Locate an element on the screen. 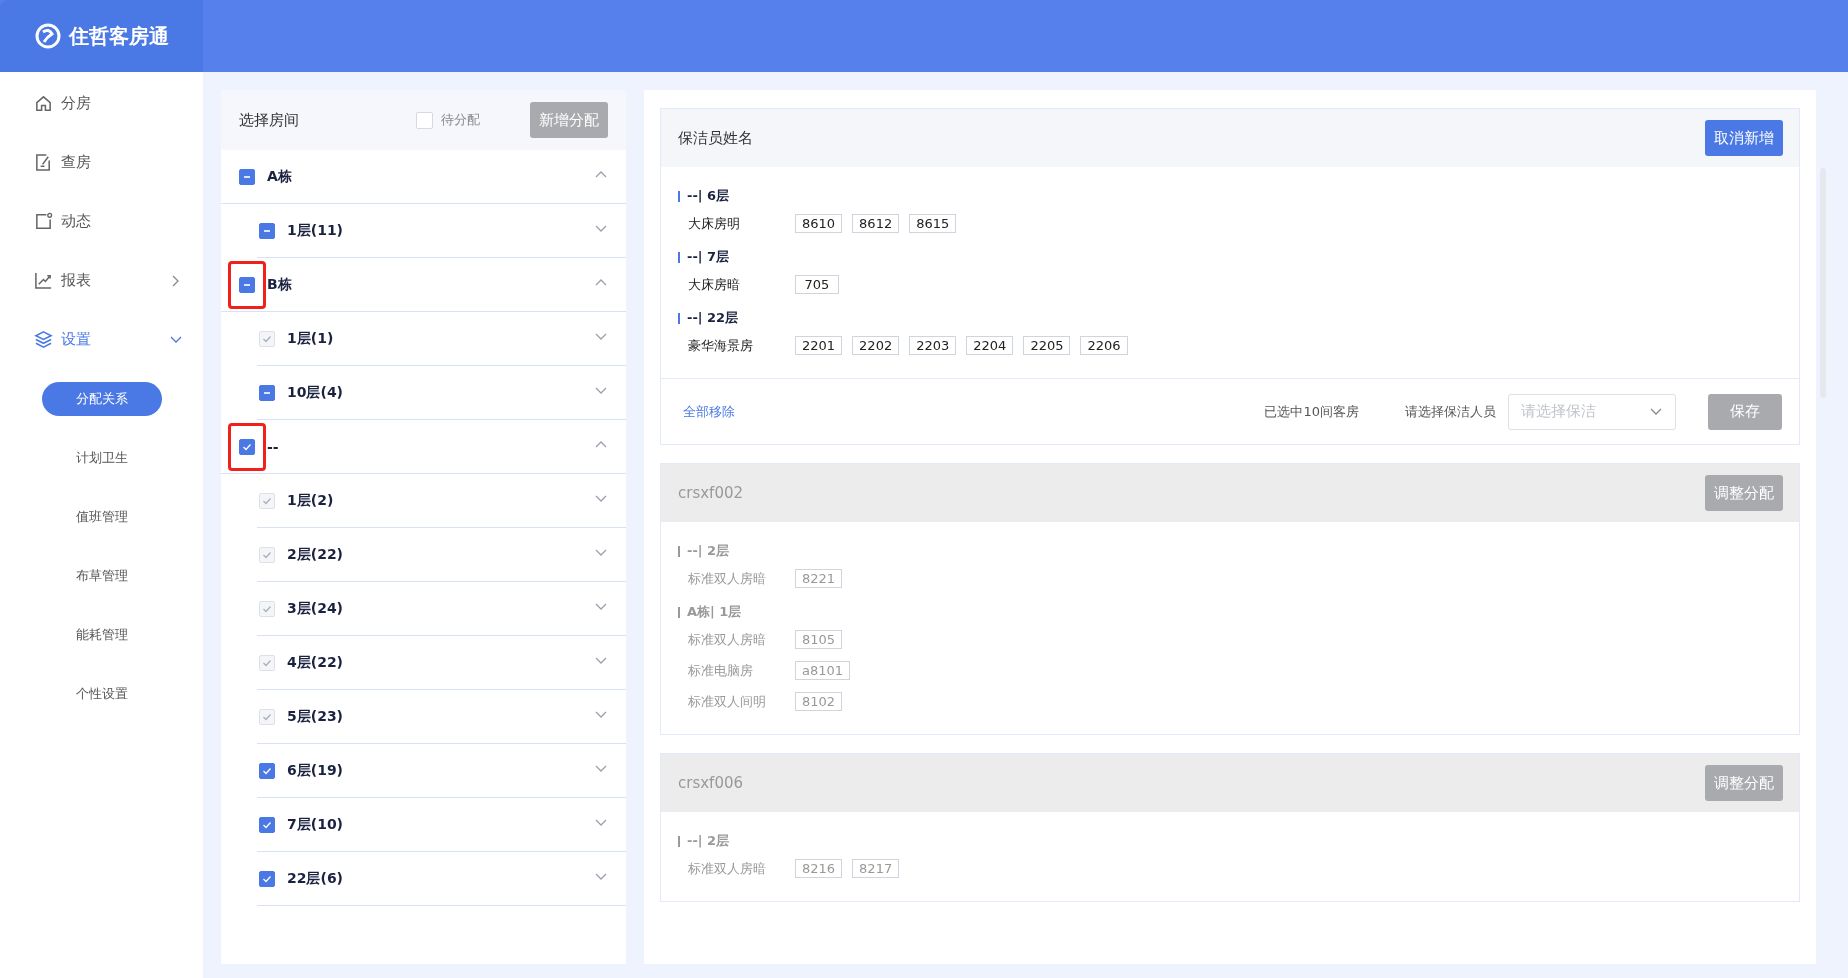 Image resolution: width=1848 pixels, height=978 pixels. menu-item: 分房 is located at coordinates (101, 103).